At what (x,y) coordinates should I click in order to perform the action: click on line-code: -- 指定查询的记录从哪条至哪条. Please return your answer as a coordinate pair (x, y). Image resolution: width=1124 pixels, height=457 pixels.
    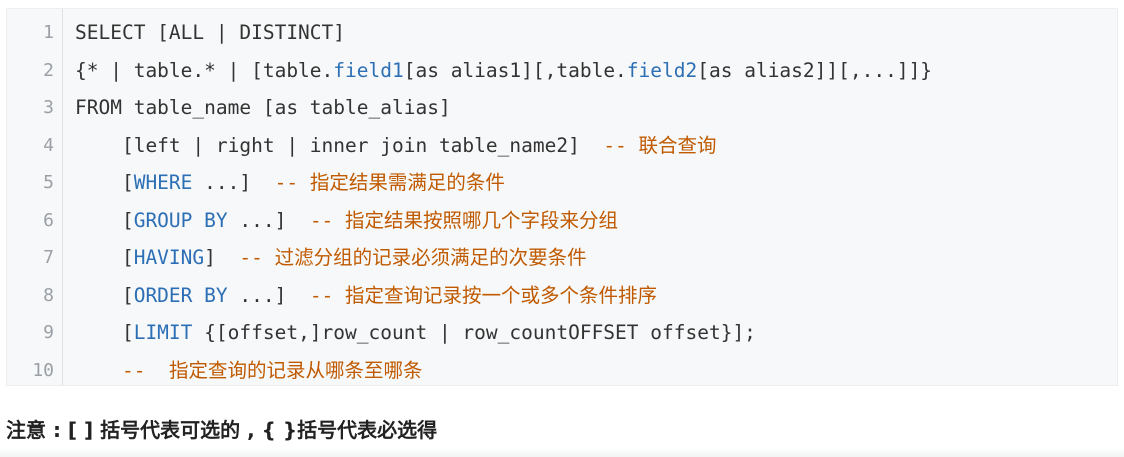
    Looking at the image, I should click on (248, 370).